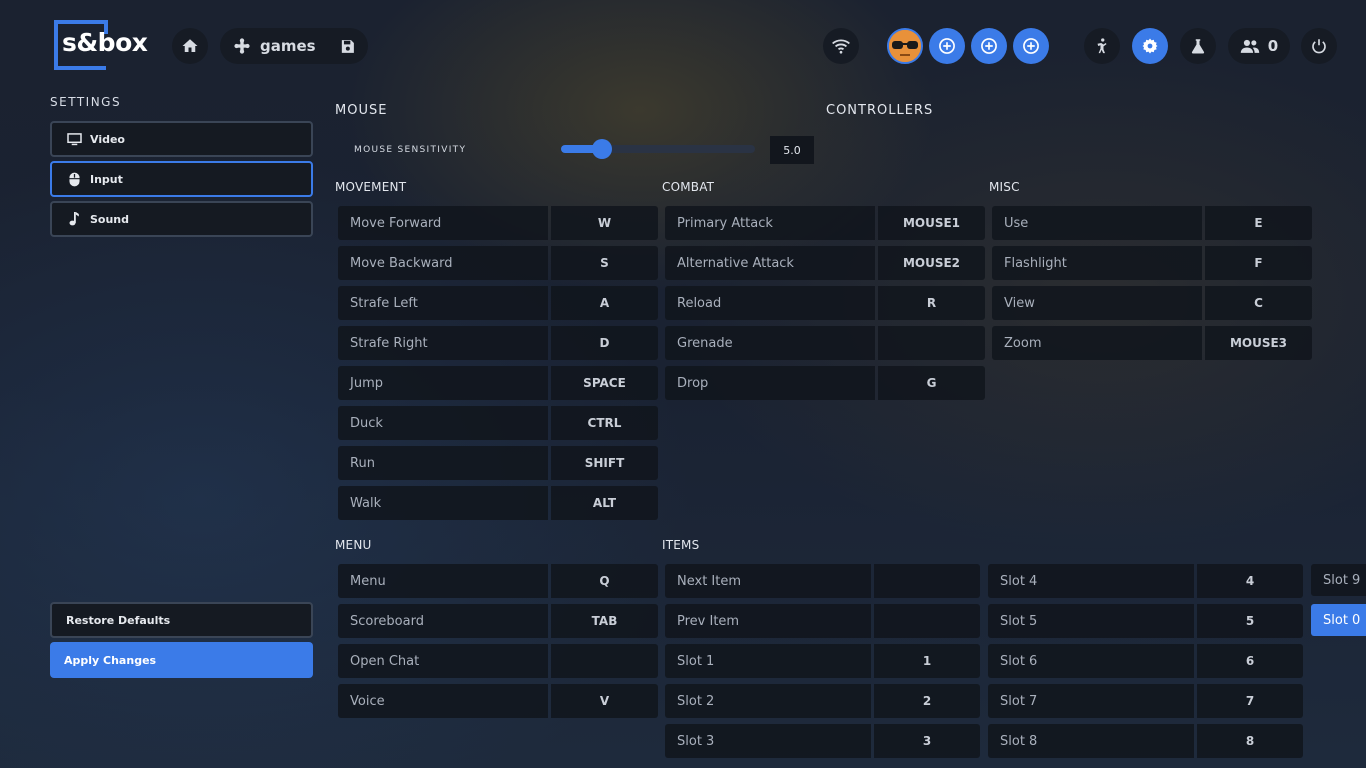 Image resolution: width=1366 pixels, height=768 pixels. I want to click on keybind-key-button: 2, so click(927, 701).